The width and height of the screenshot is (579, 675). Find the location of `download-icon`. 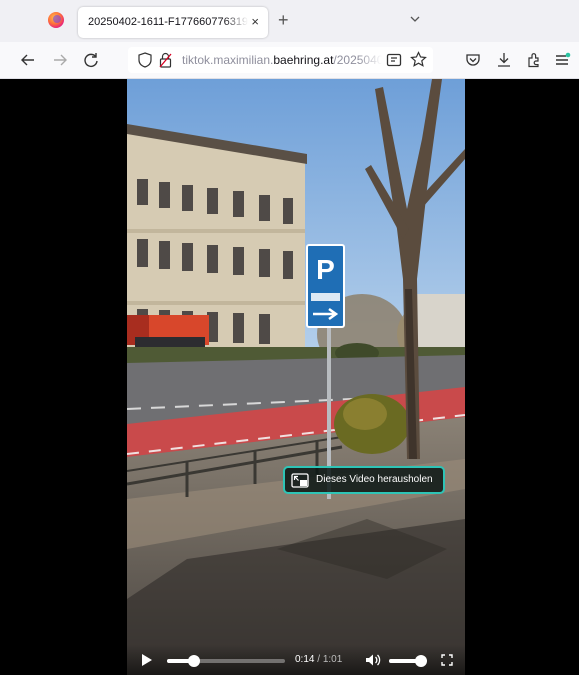

download-icon is located at coordinates (504, 60).